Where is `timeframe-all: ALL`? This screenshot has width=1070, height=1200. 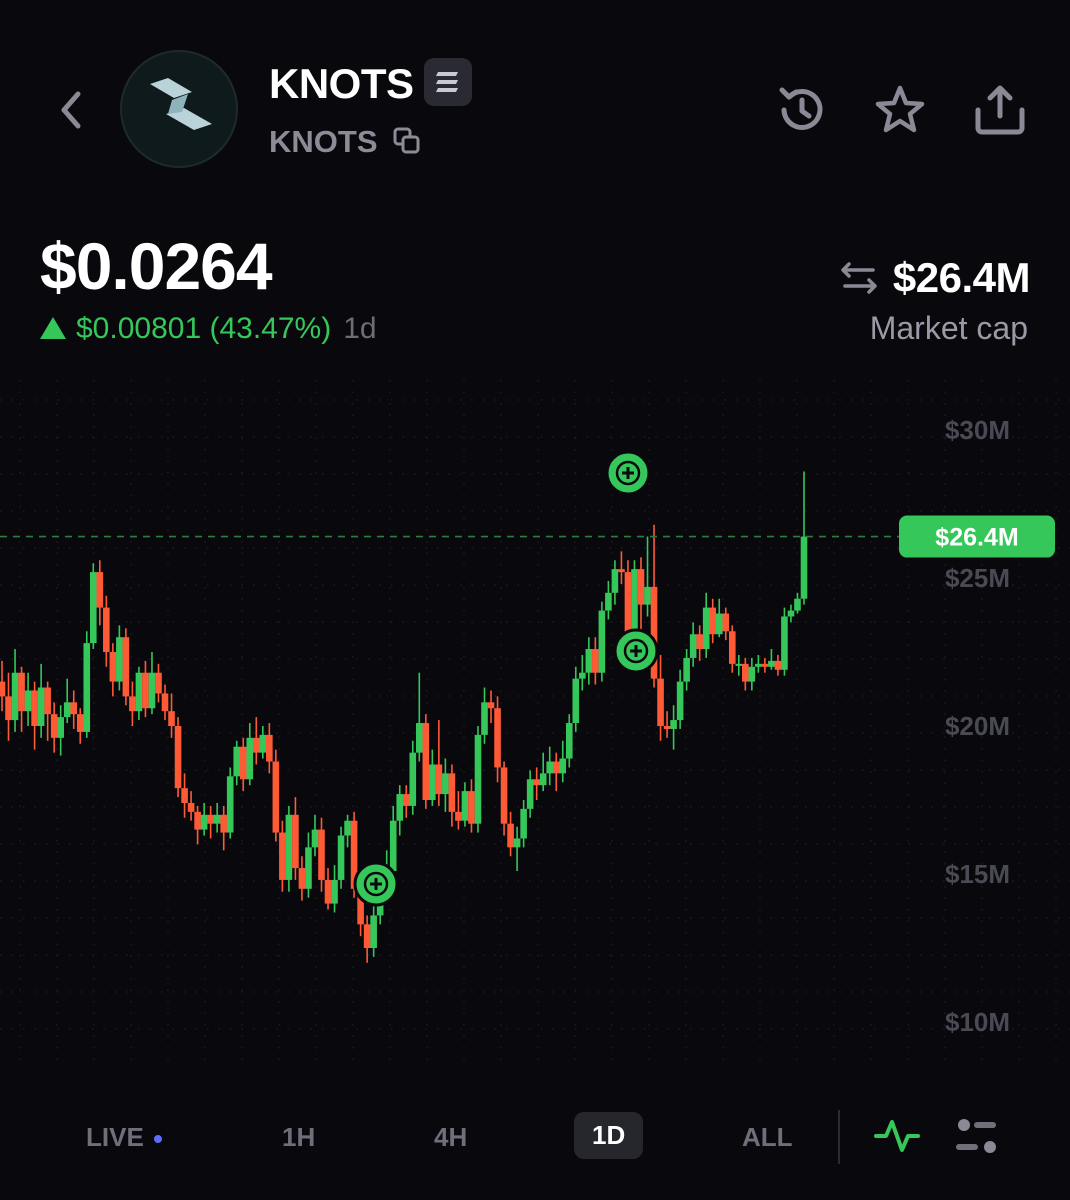 timeframe-all: ALL is located at coordinates (767, 1137).